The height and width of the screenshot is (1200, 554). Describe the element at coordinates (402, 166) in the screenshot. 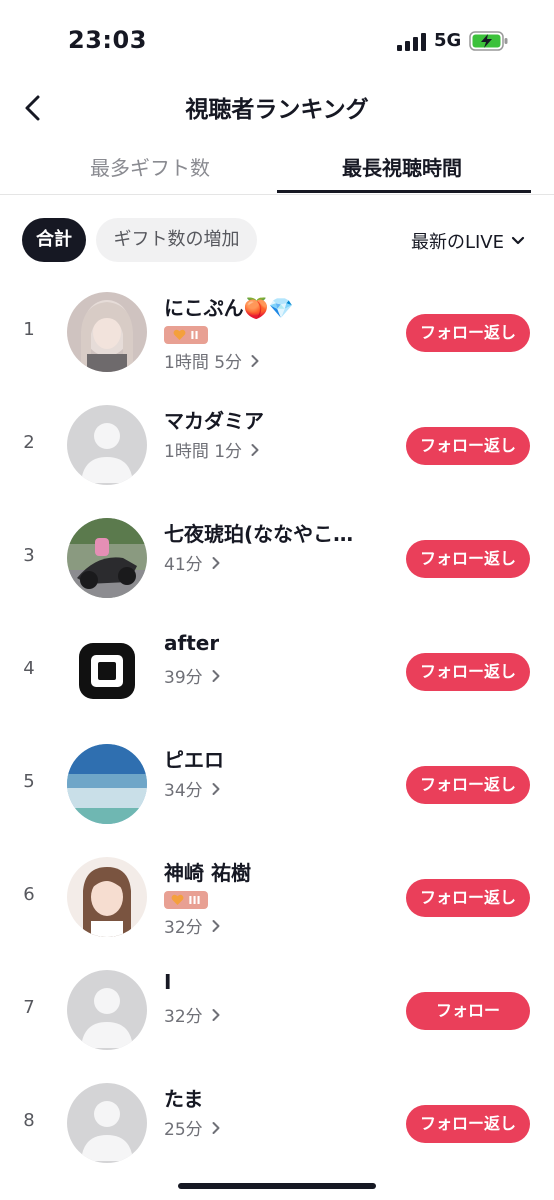

I see `tab-longest-watch-time: 最長視聴時間` at that location.